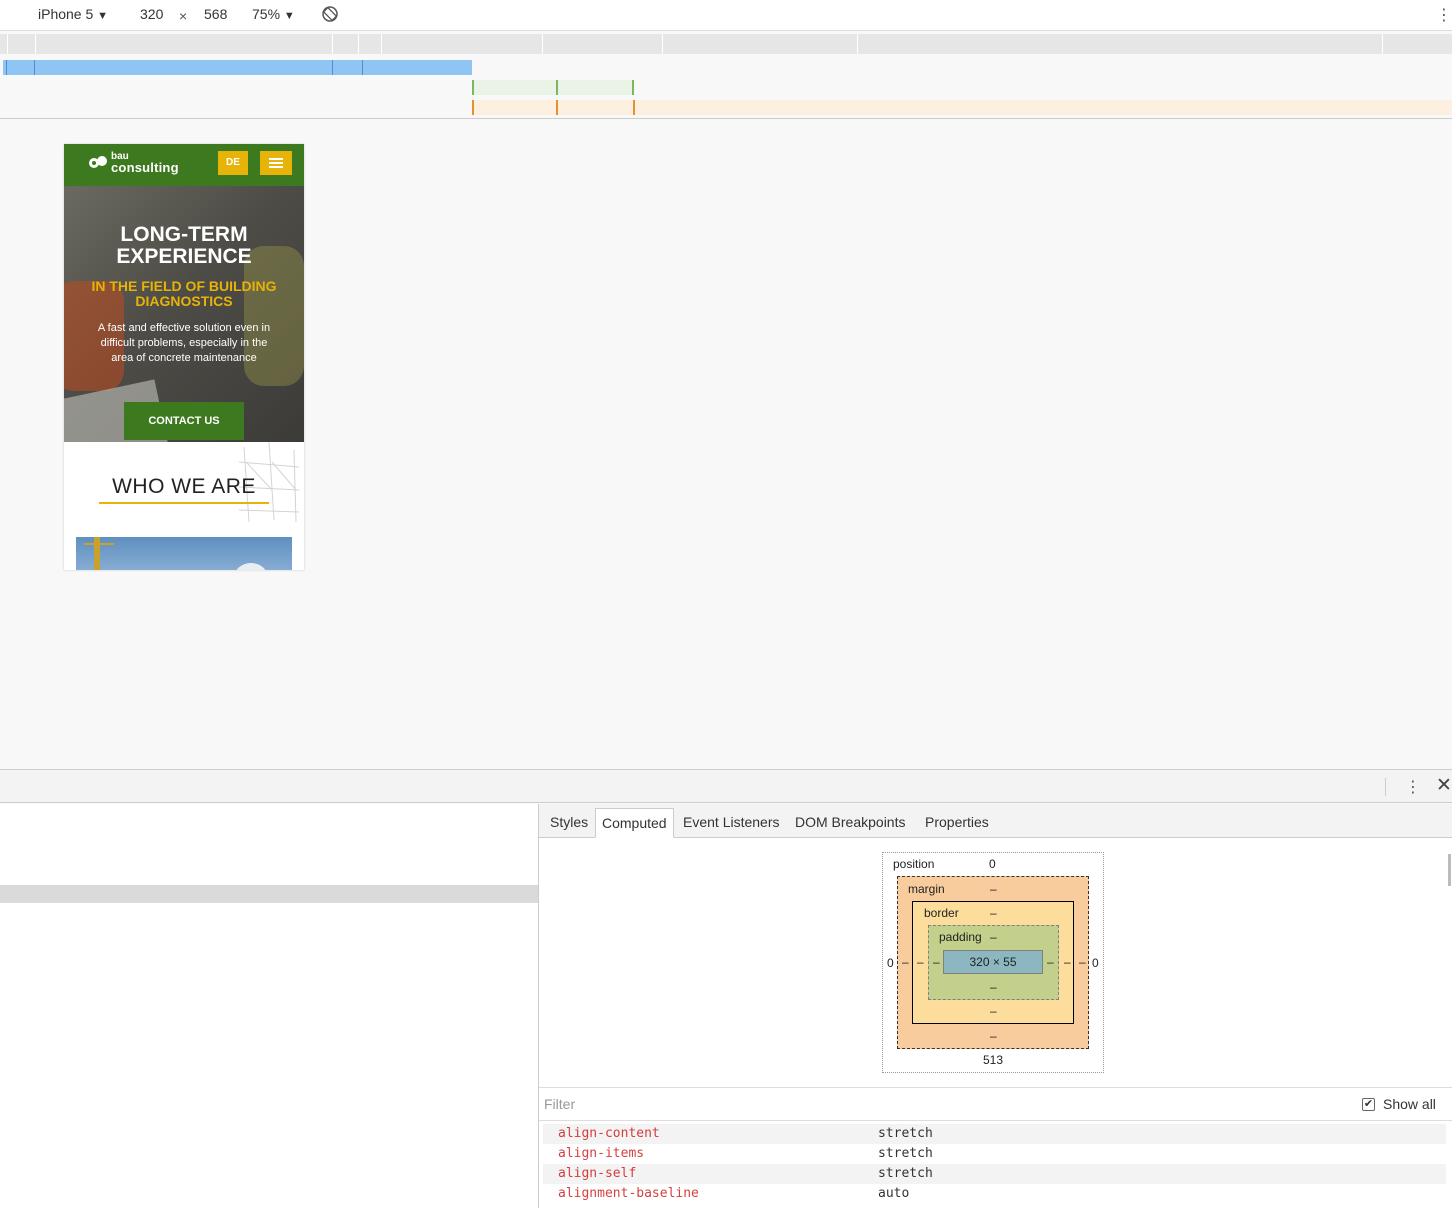 The height and width of the screenshot is (1208, 1452). I want to click on media-query-ruler, so click(726, 44).